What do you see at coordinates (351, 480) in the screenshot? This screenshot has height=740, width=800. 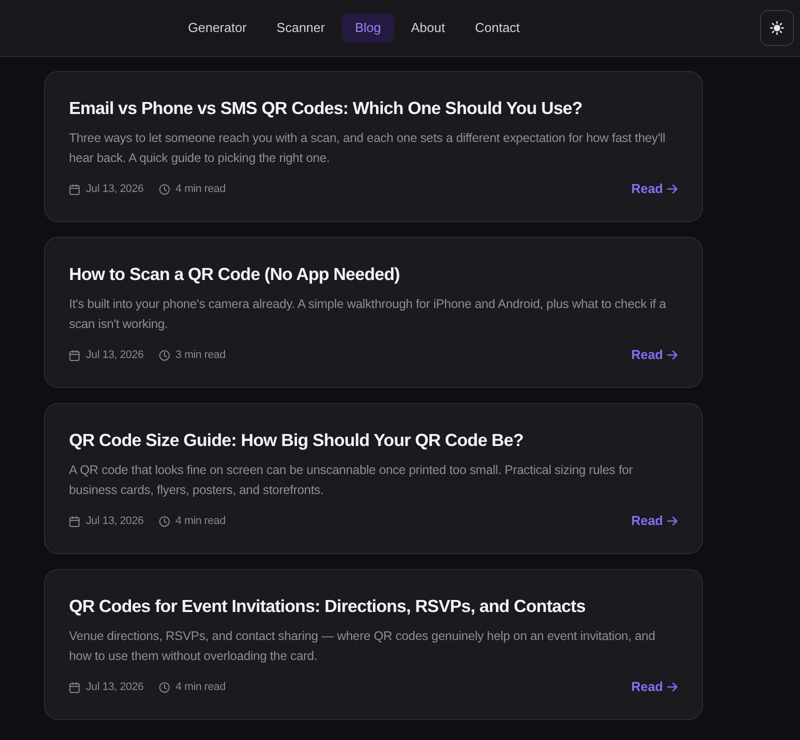 I see `post-excerpt: A QR code that looks fine on screen can be unscannable once printed too small. Practical sizing rules for business cards, flyers, posters, and storefronts.` at bounding box center [351, 480].